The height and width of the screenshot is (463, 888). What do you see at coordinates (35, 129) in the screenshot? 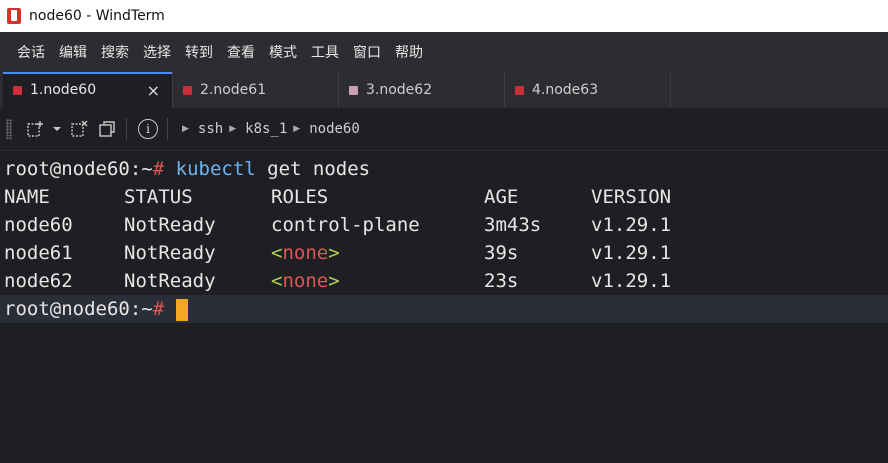
I see `new-session-icon` at bounding box center [35, 129].